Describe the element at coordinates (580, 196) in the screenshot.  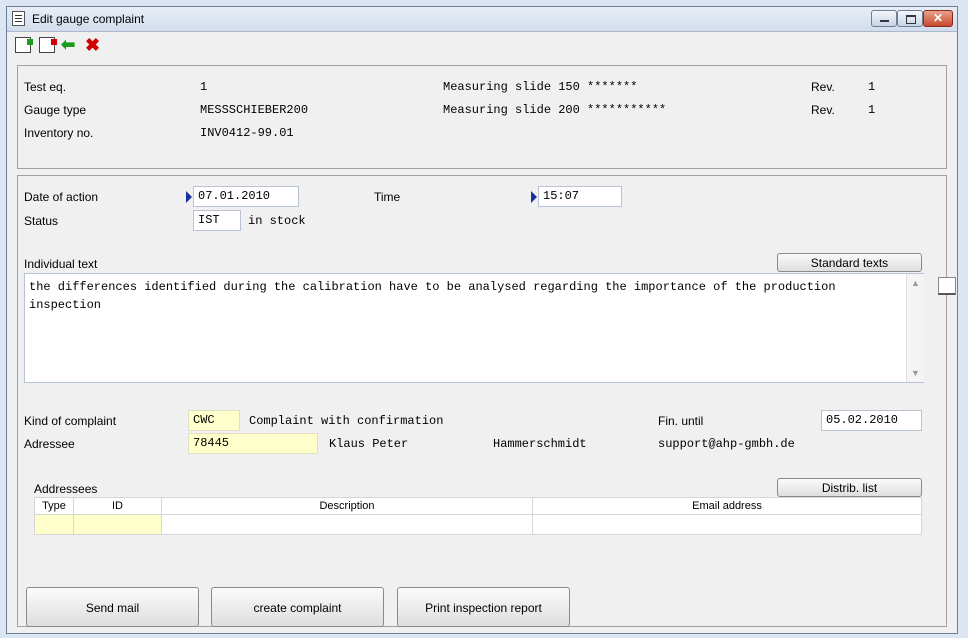
I see `time-field: 15:07` at that location.